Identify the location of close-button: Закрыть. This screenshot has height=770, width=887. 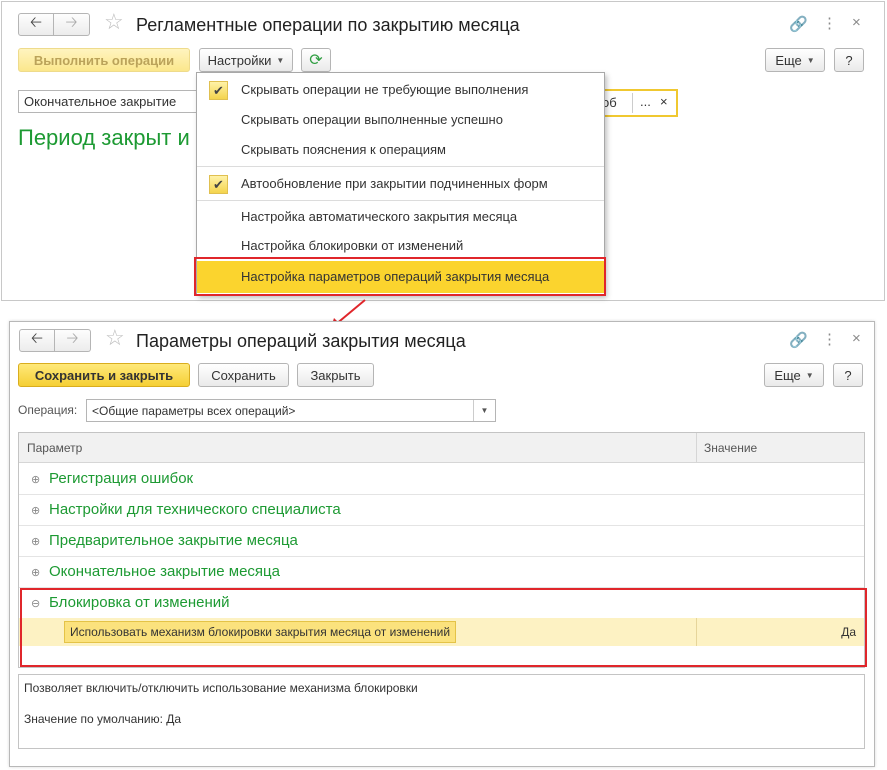
(335, 375).